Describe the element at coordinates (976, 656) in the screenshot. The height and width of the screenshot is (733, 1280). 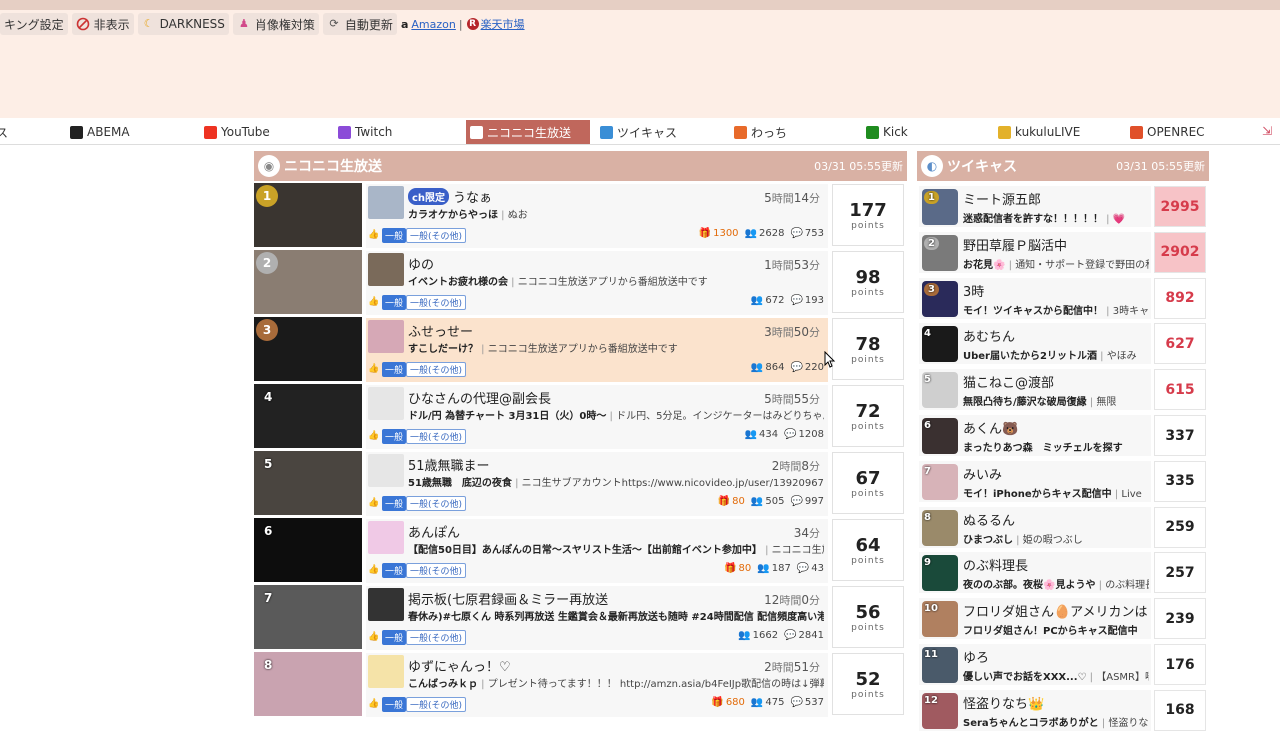
I see `streamer-name: ゆろ` at that location.